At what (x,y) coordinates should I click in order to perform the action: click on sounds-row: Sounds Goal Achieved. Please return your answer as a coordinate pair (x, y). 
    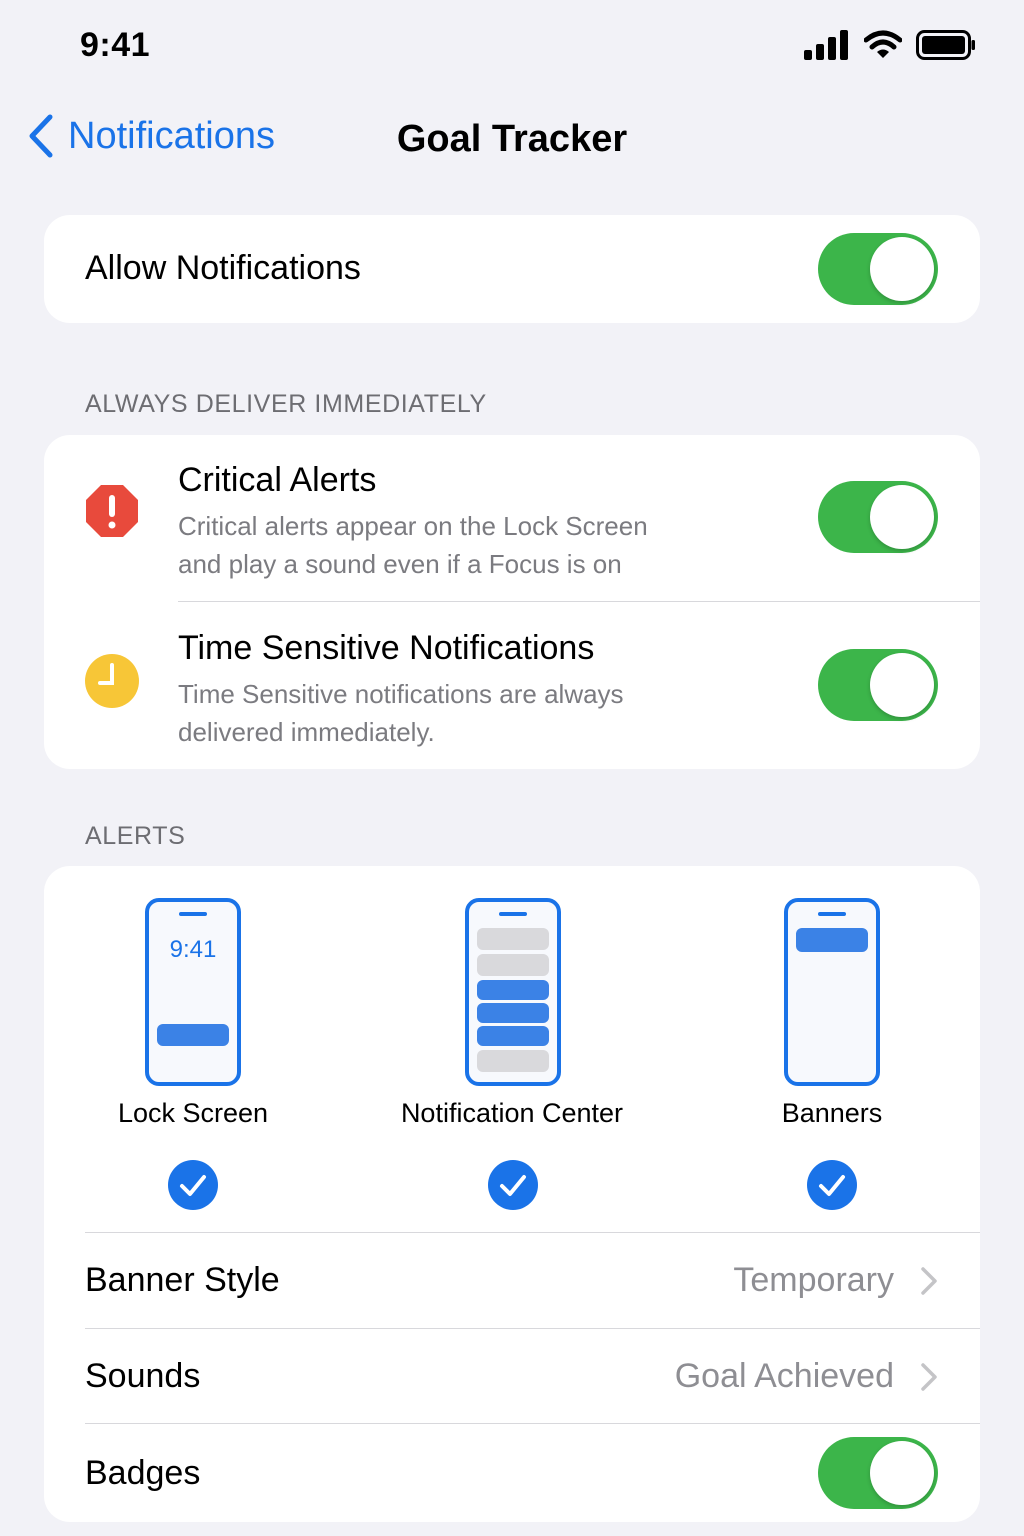
    Looking at the image, I should click on (512, 1376).